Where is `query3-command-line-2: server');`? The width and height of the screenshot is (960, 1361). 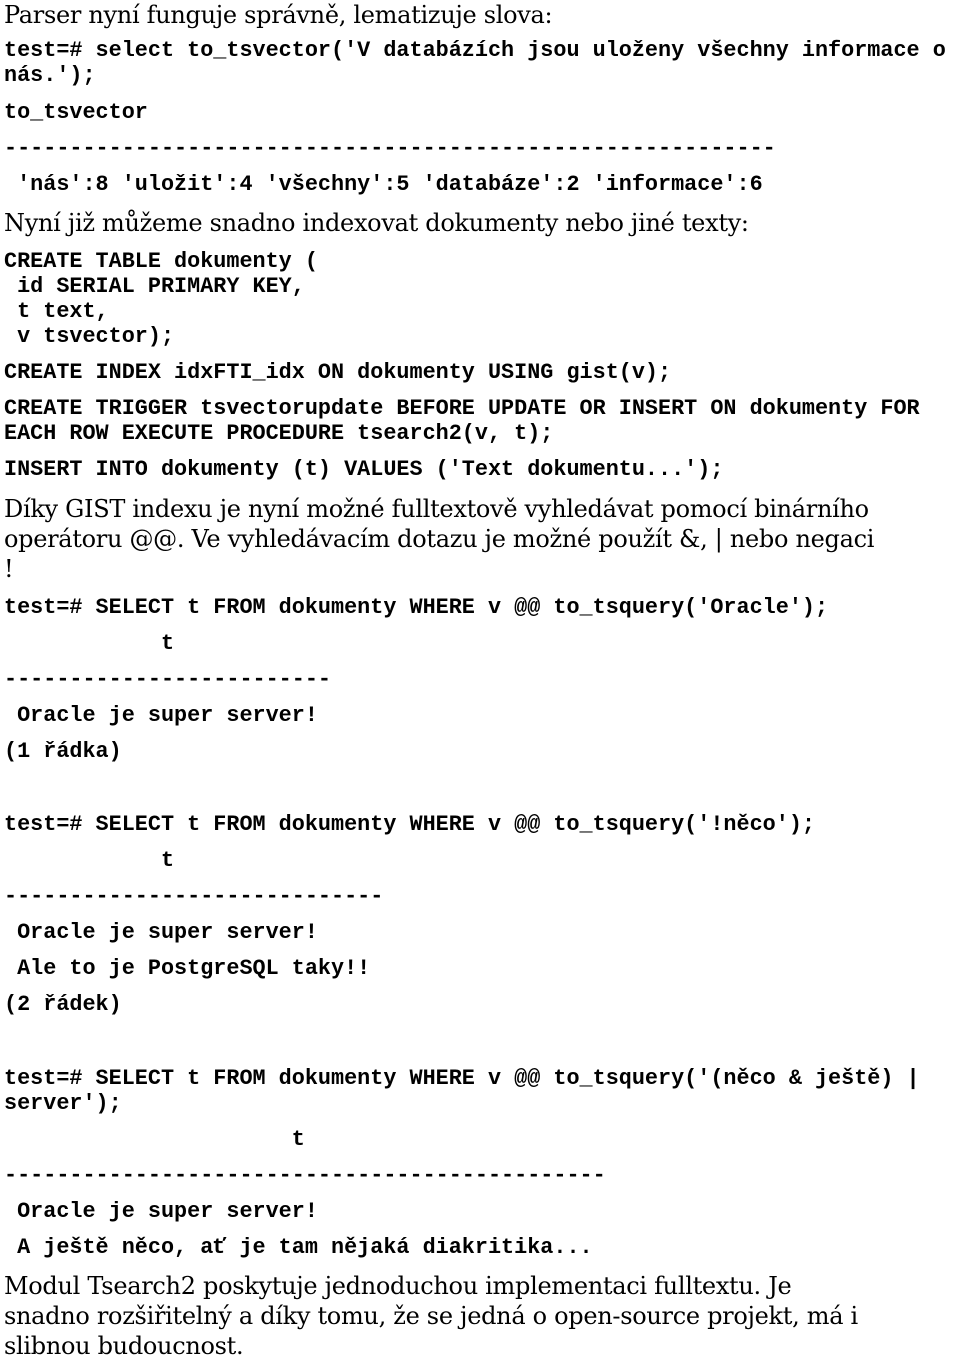 query3-command-line-2: server'); is located at coordinates (63, 1103).